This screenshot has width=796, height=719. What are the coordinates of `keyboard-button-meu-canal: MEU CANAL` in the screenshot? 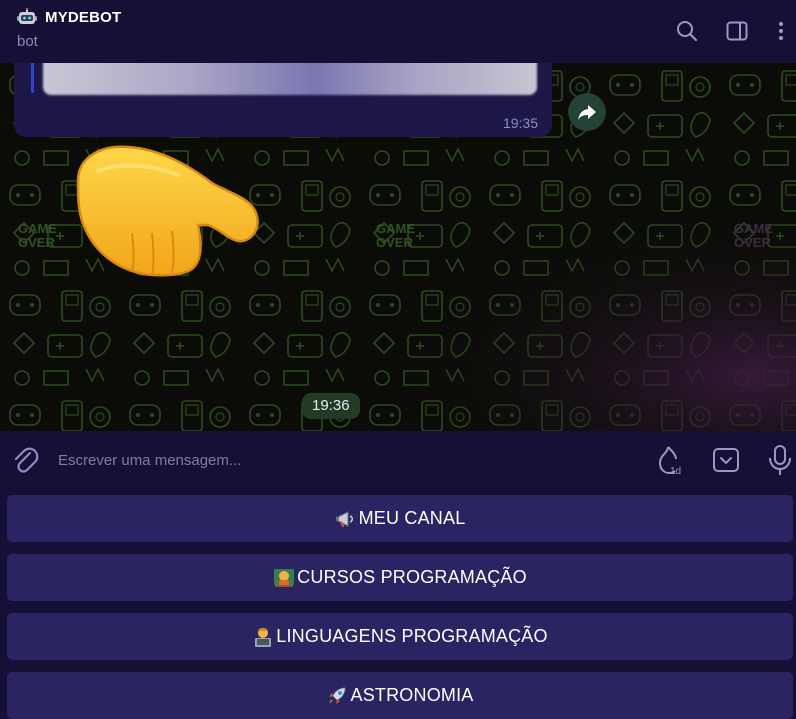 It's located at (400, 518).